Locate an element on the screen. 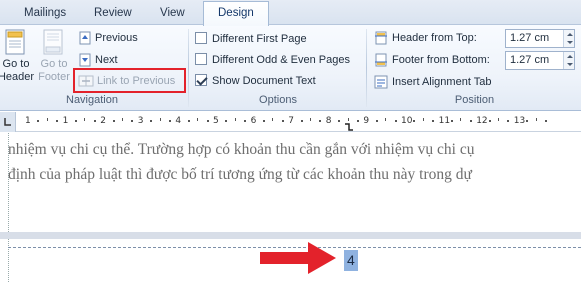 The width and height of the screenshot is (581, 282). header-from-top-row: Header from Top: is located at coordinates (425, 38).